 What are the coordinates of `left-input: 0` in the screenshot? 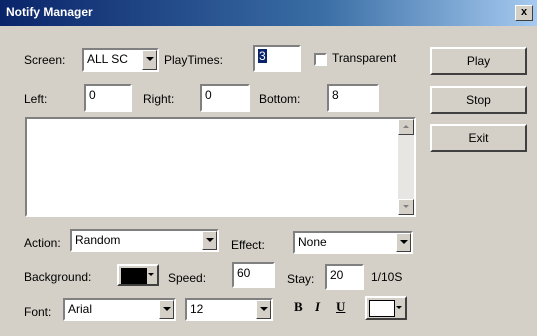 It's located at (108, 98).